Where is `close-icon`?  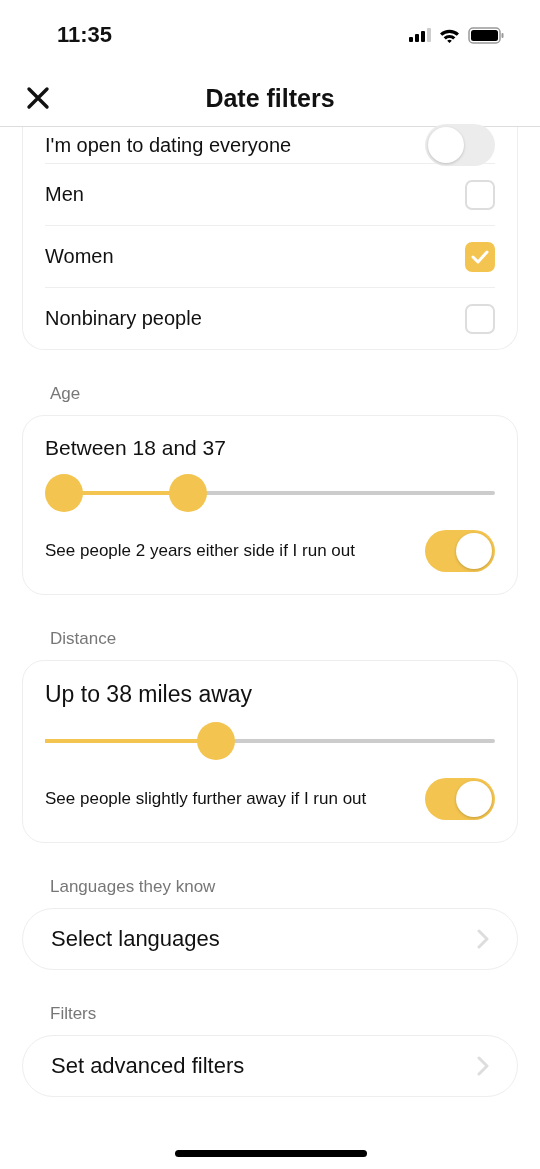
close-icon is located at coordinates (38, 98).